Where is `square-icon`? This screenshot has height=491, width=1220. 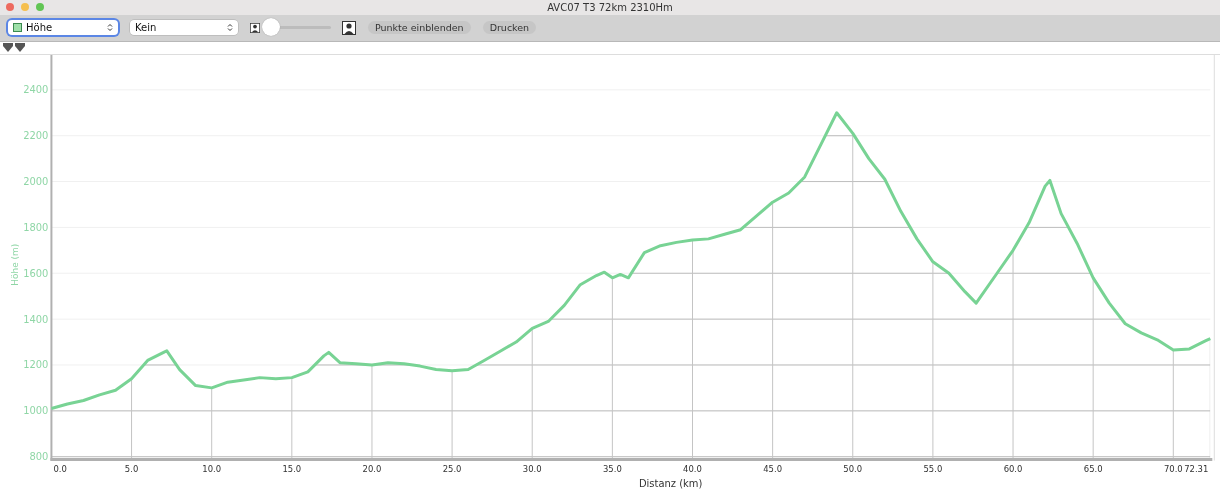 square-icon is located at coordinates (17, 28).